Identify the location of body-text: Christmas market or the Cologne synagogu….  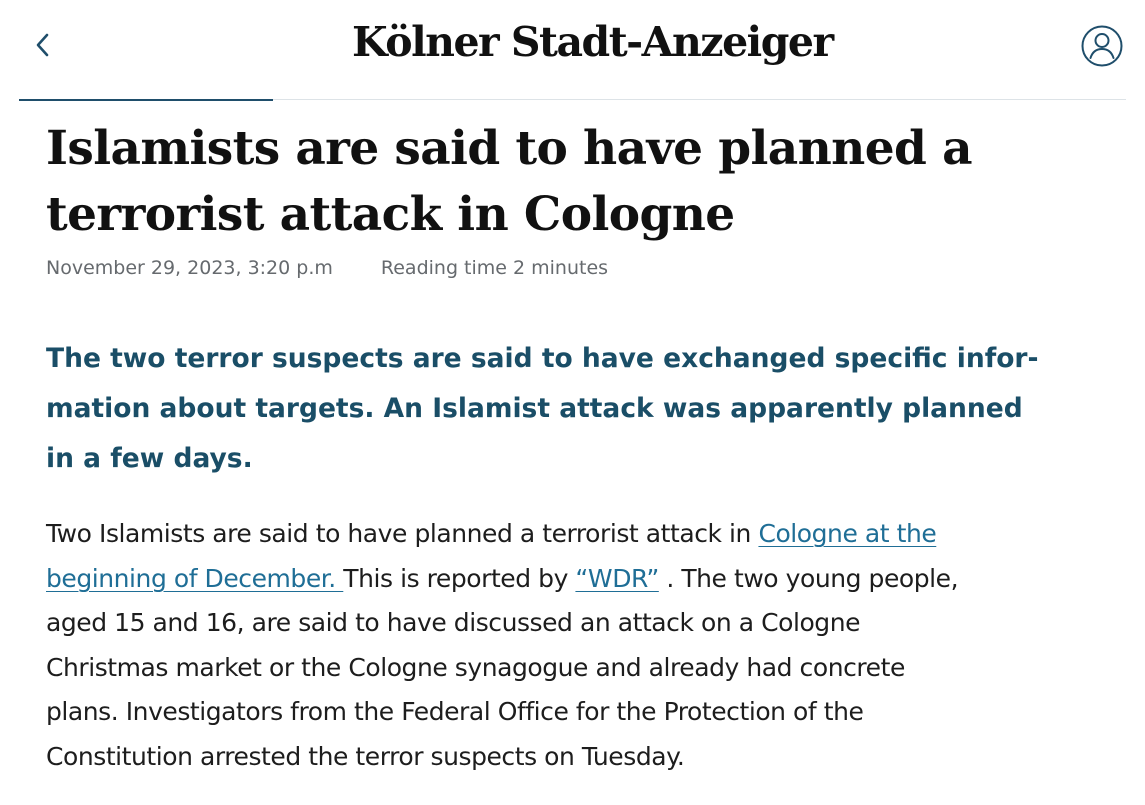
(475, 667).